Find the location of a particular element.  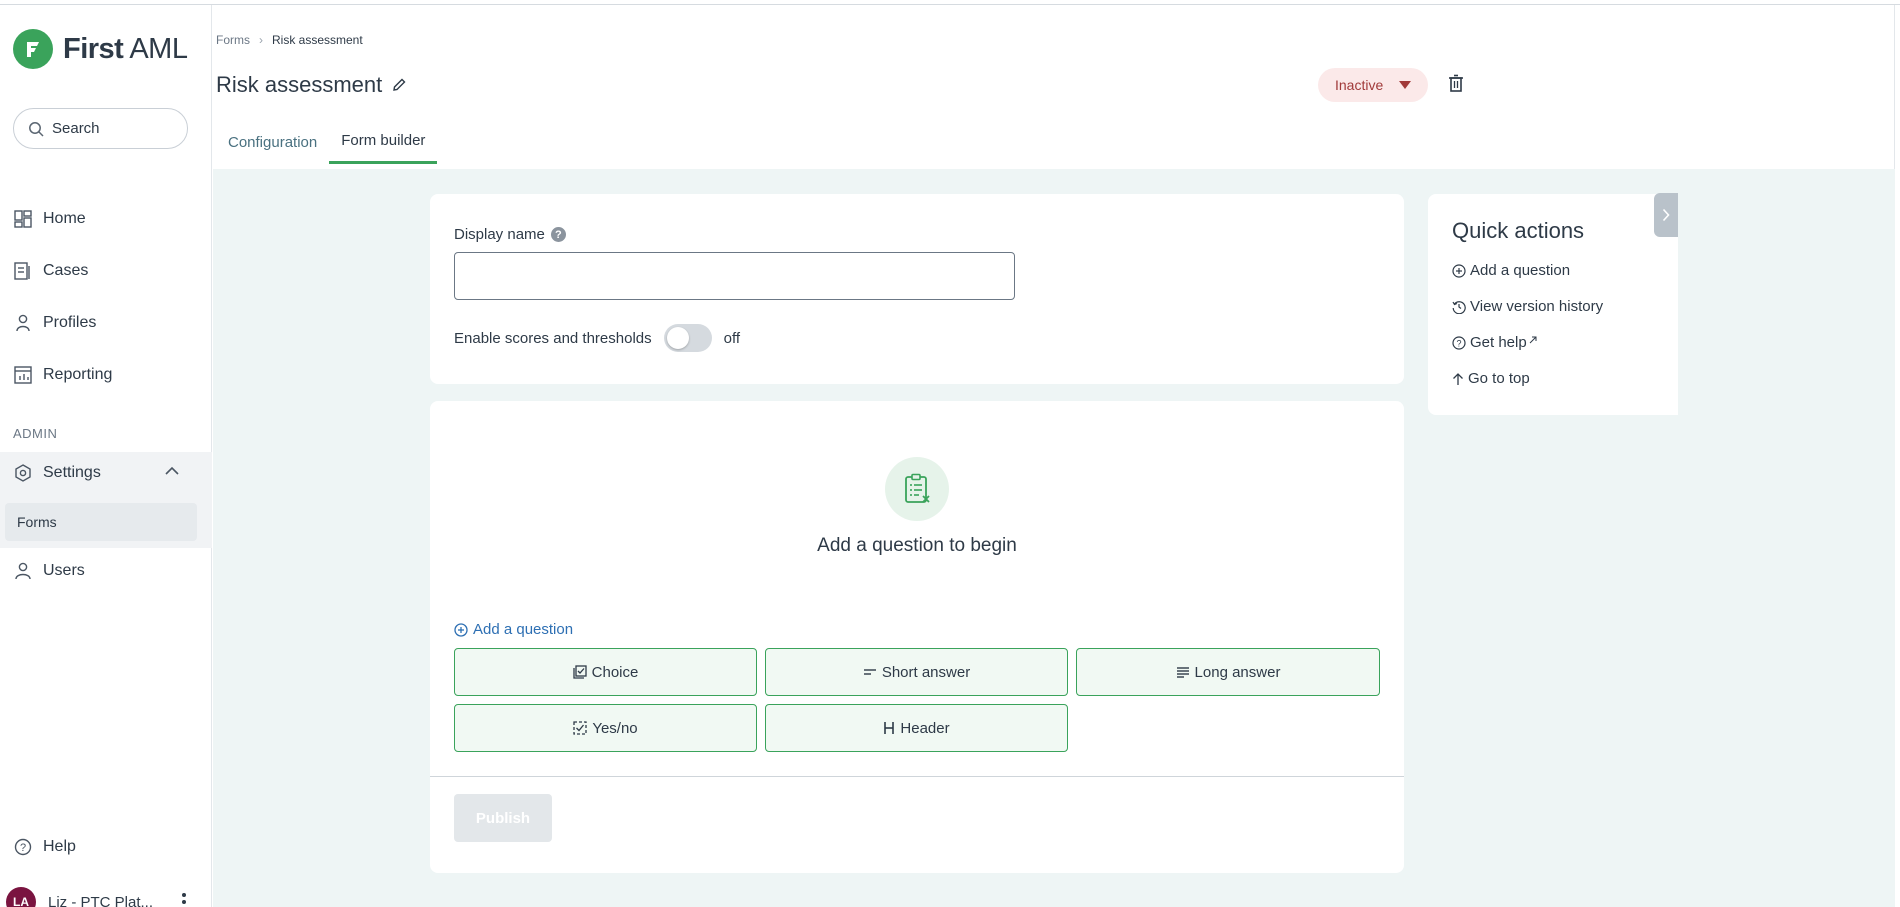

avatar: LA is located at coordinates (21, 897).